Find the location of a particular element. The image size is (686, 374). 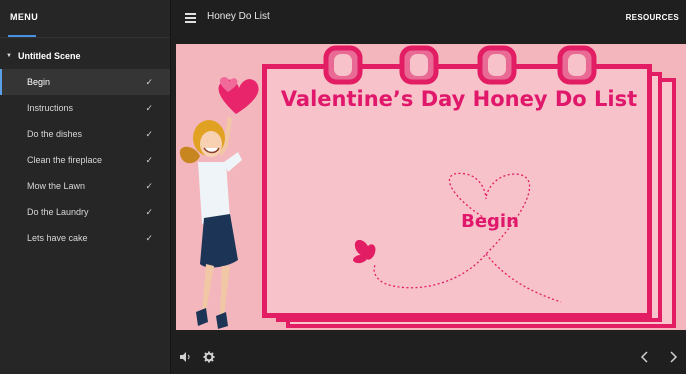

bottom-bar is located at coordinates (428, 353).